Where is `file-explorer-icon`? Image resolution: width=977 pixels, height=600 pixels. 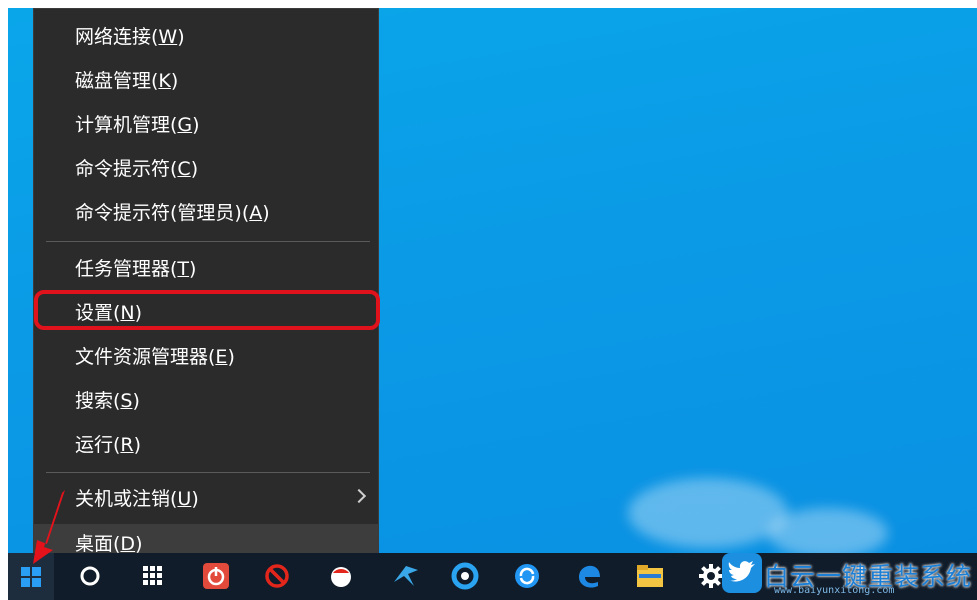 file-explorer-icon is located at coordinates (650, 576).